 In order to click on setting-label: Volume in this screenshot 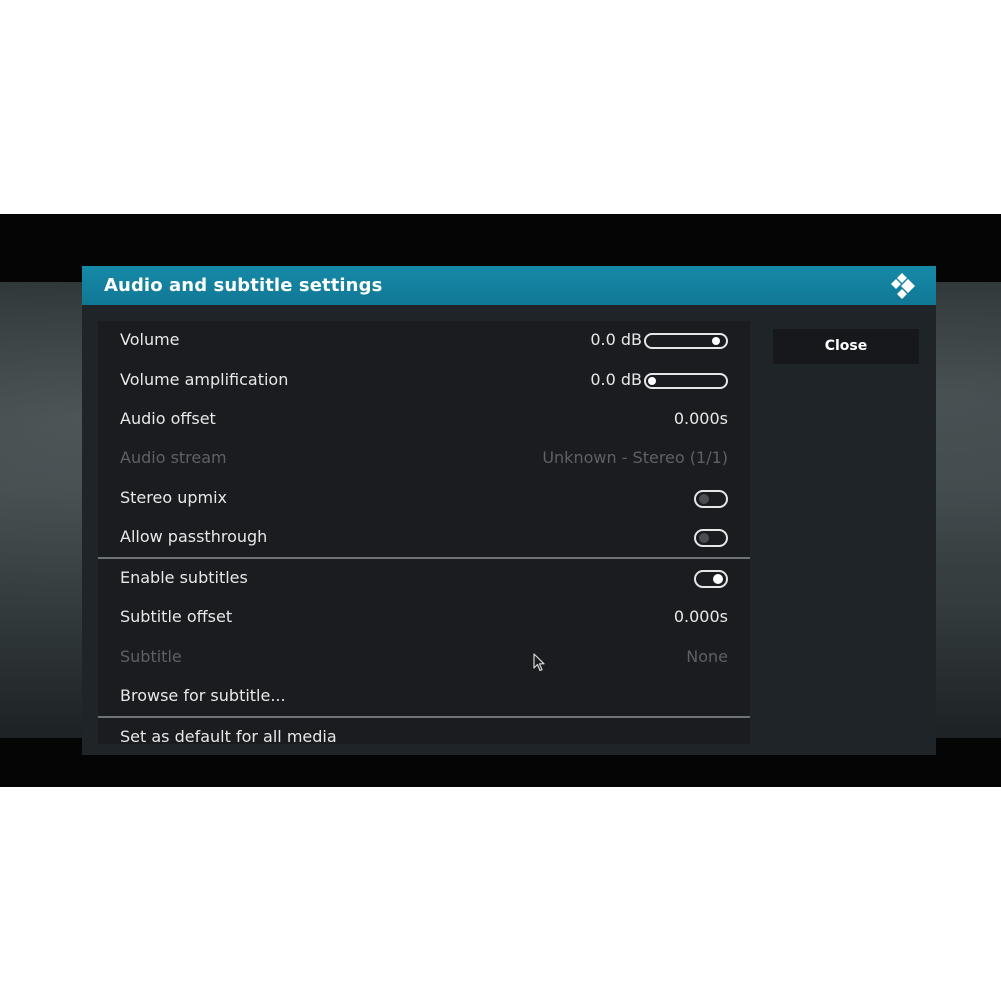, I will do `click(150, 339)`.